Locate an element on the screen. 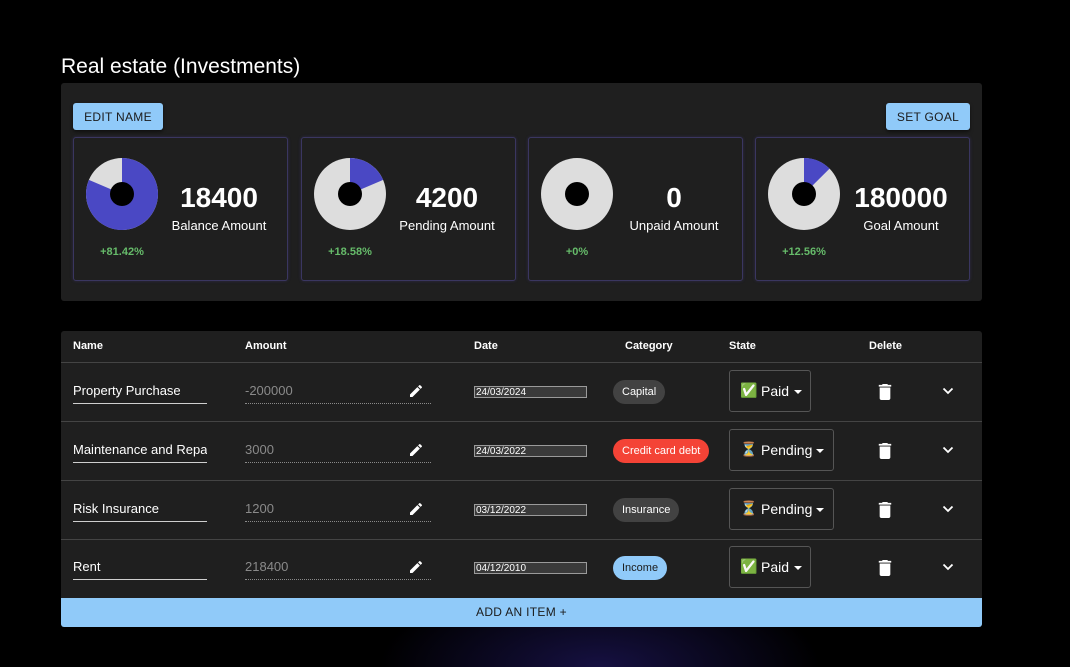 The image size is (1070, 667). balance-percent: +81.42% is located at coordinates (122, 252).